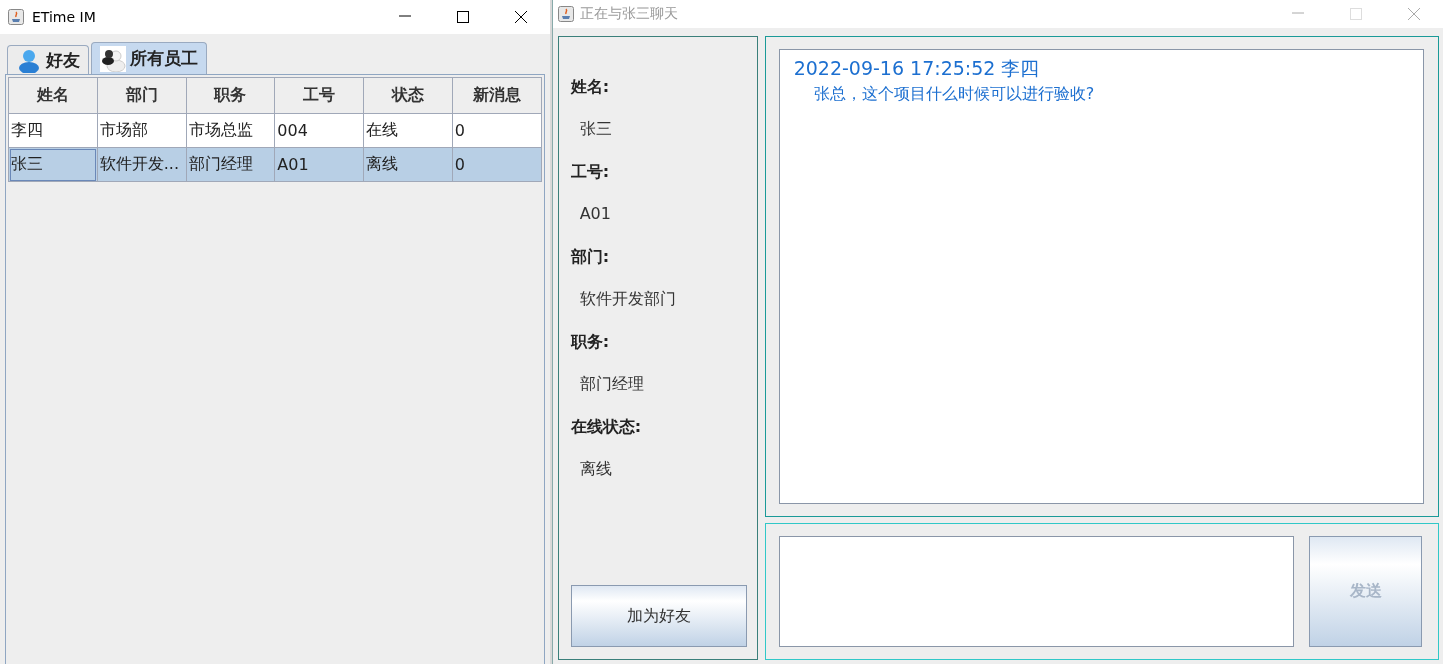 This screenshot has width=1443, height=664. Describe the element at coordinates (408, 95) in the screenshot. I see `column-header: 状态` at that location.